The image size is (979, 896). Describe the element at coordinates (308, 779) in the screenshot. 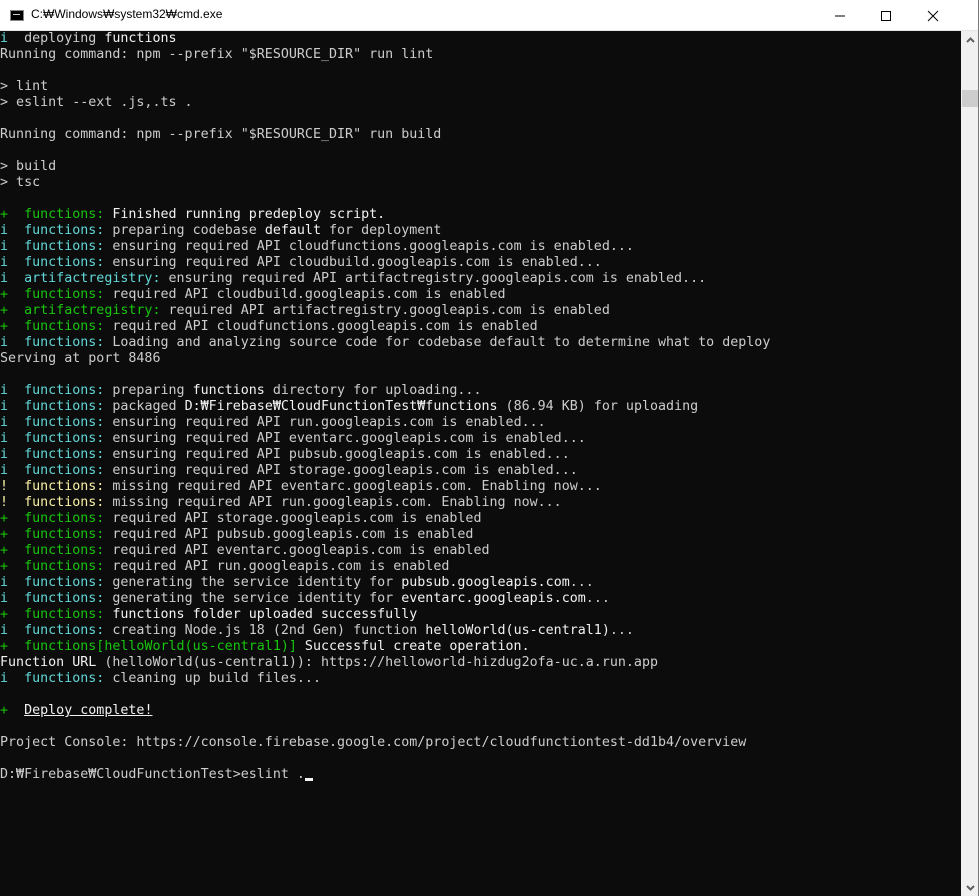

I see `text-cursor` at that location.